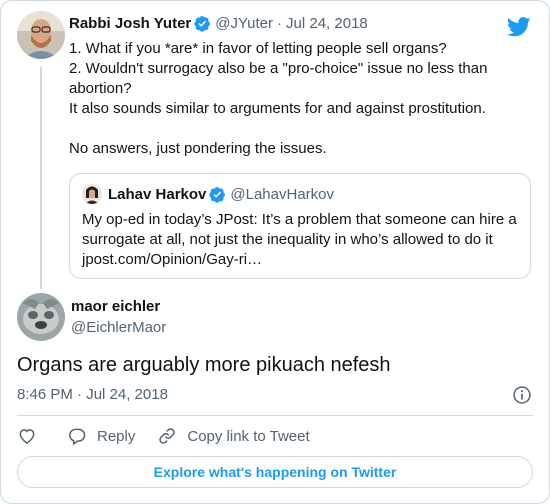  Describe the element at coordinates (115, 306) in the screenshot. I see `reply-author-name: maor eichler` at that location.